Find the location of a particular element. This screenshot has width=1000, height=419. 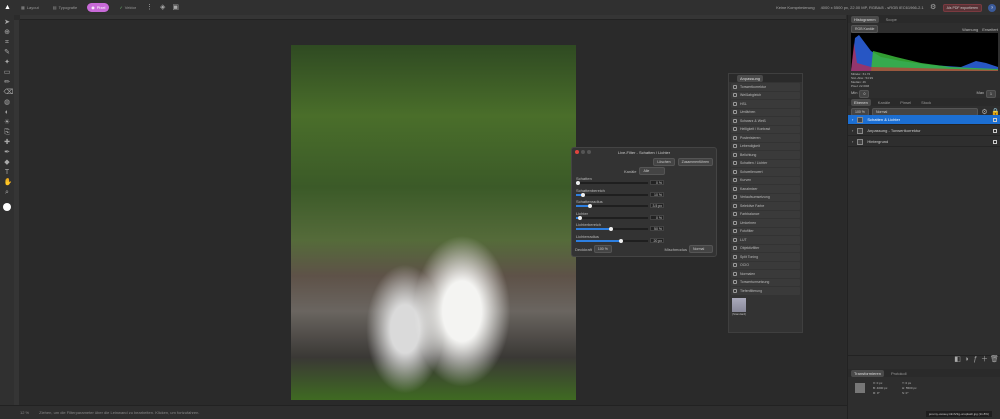

adjustment-item: Kurven is located at coordinates (765, 180).